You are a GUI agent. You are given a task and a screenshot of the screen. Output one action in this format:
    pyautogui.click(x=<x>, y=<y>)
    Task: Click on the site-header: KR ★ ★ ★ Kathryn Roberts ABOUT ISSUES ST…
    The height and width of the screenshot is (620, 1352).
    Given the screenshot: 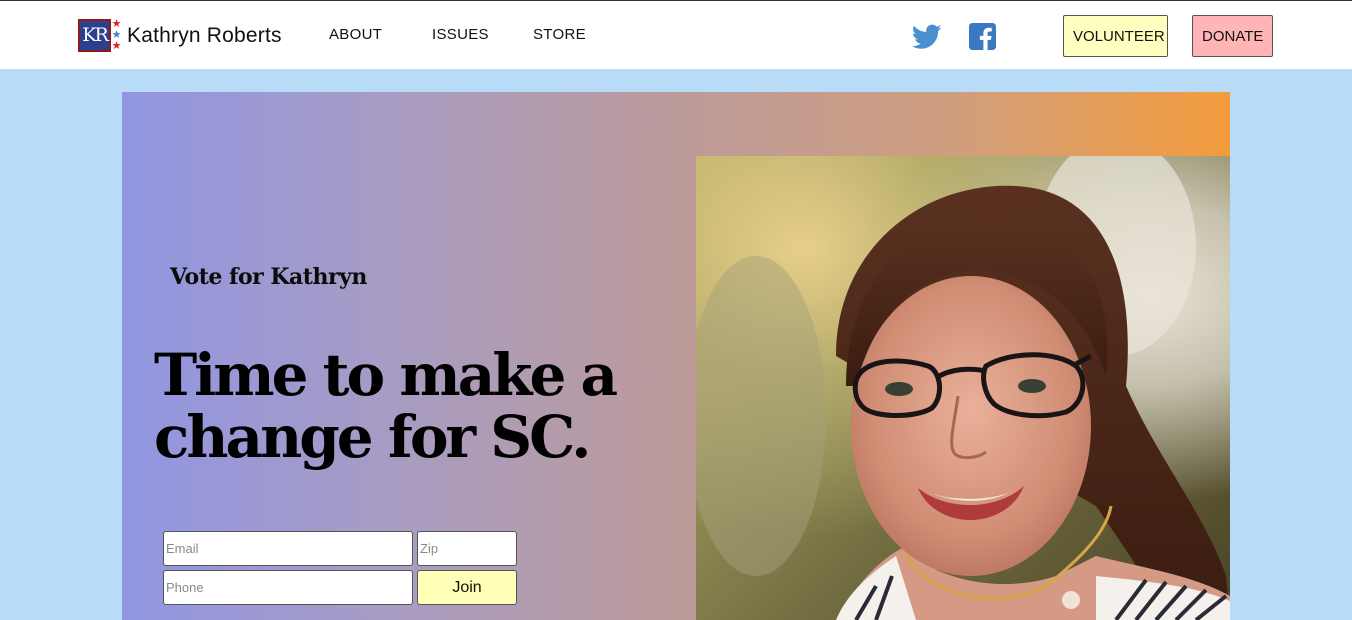 What is the action you would take?
    pyautogui.click(x=676, y=34)
    